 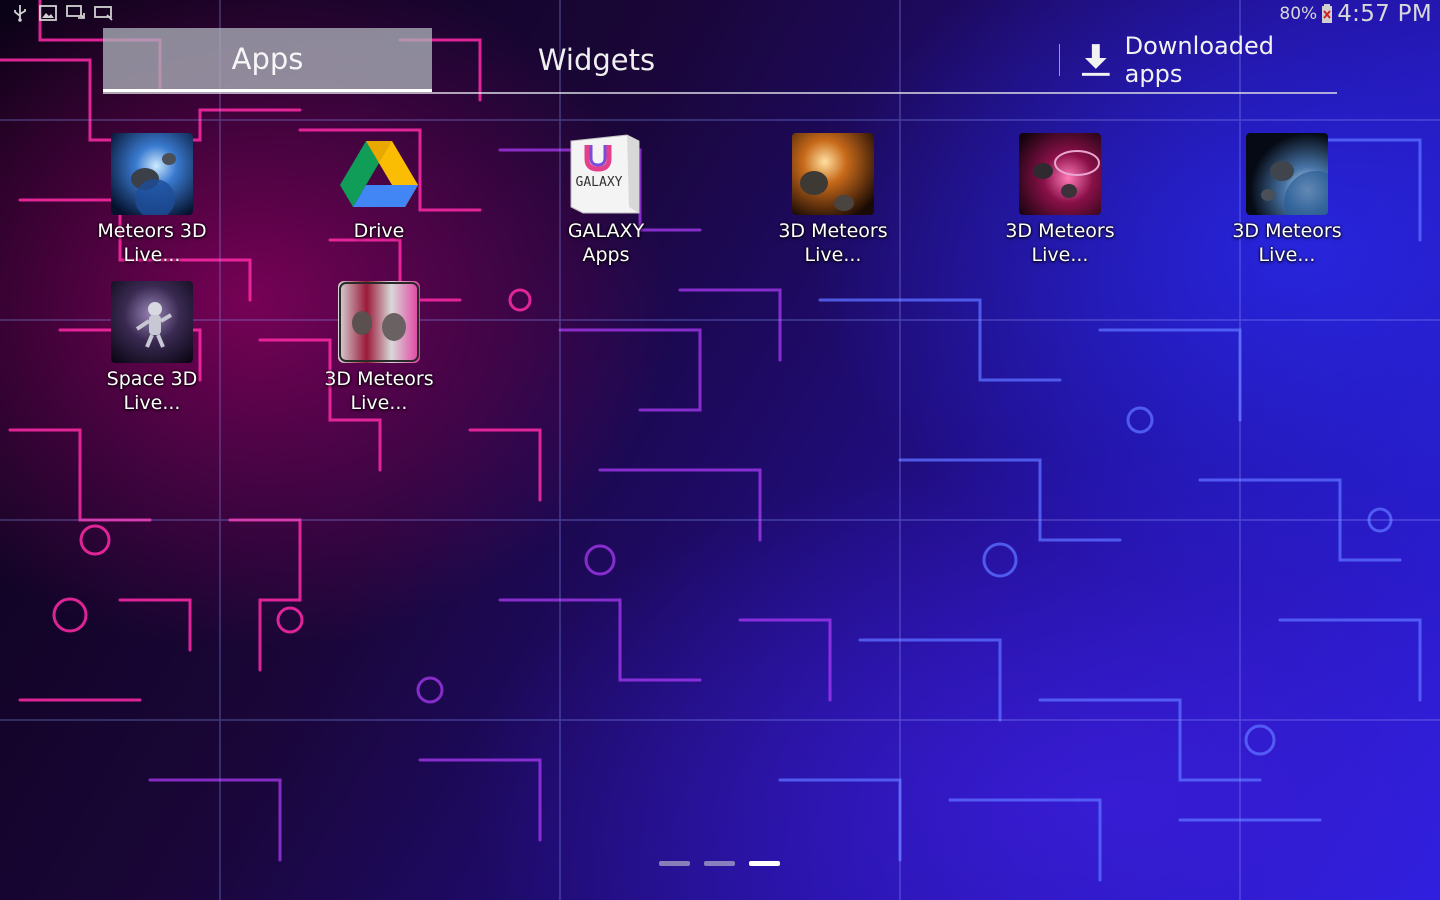 I want to click on page-indicator, so click(x=719, y=863).